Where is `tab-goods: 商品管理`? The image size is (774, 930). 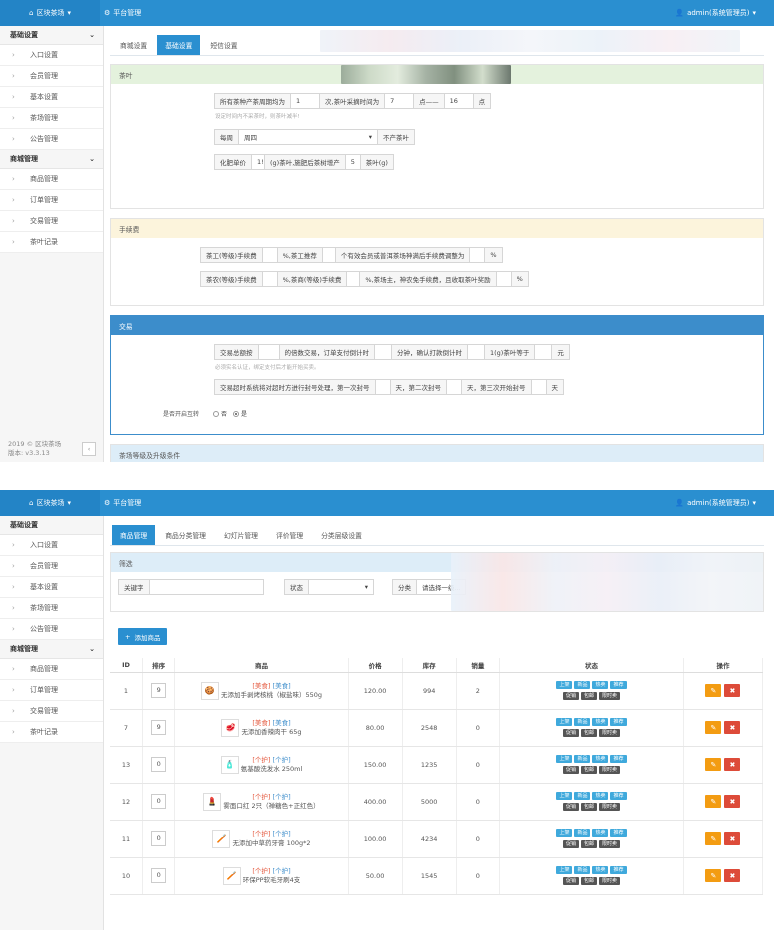
tab-goods: 商品管理 is located at coordinates (134, 535).